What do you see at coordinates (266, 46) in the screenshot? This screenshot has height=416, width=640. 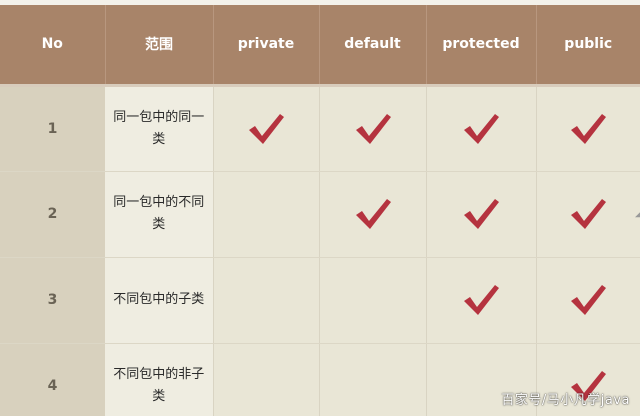 I see `header-private: private` at bounding box center [266, 46].